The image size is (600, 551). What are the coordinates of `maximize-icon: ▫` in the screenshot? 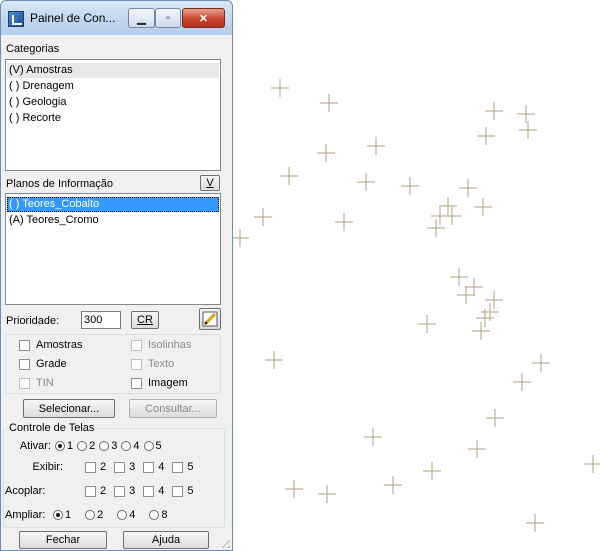 It's located at (168, 18).